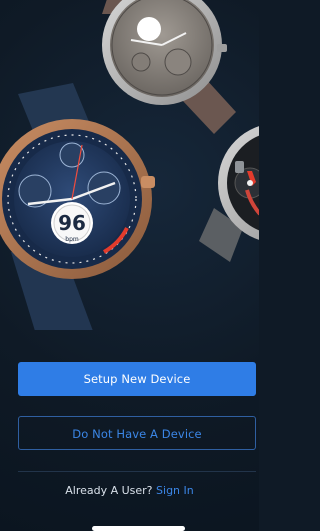 The height and width of the screenshot is (531, 320). Describe the element at coordinates (72, 239) in the screenshot. I see `heart-rate-unit: bpm` at that location.